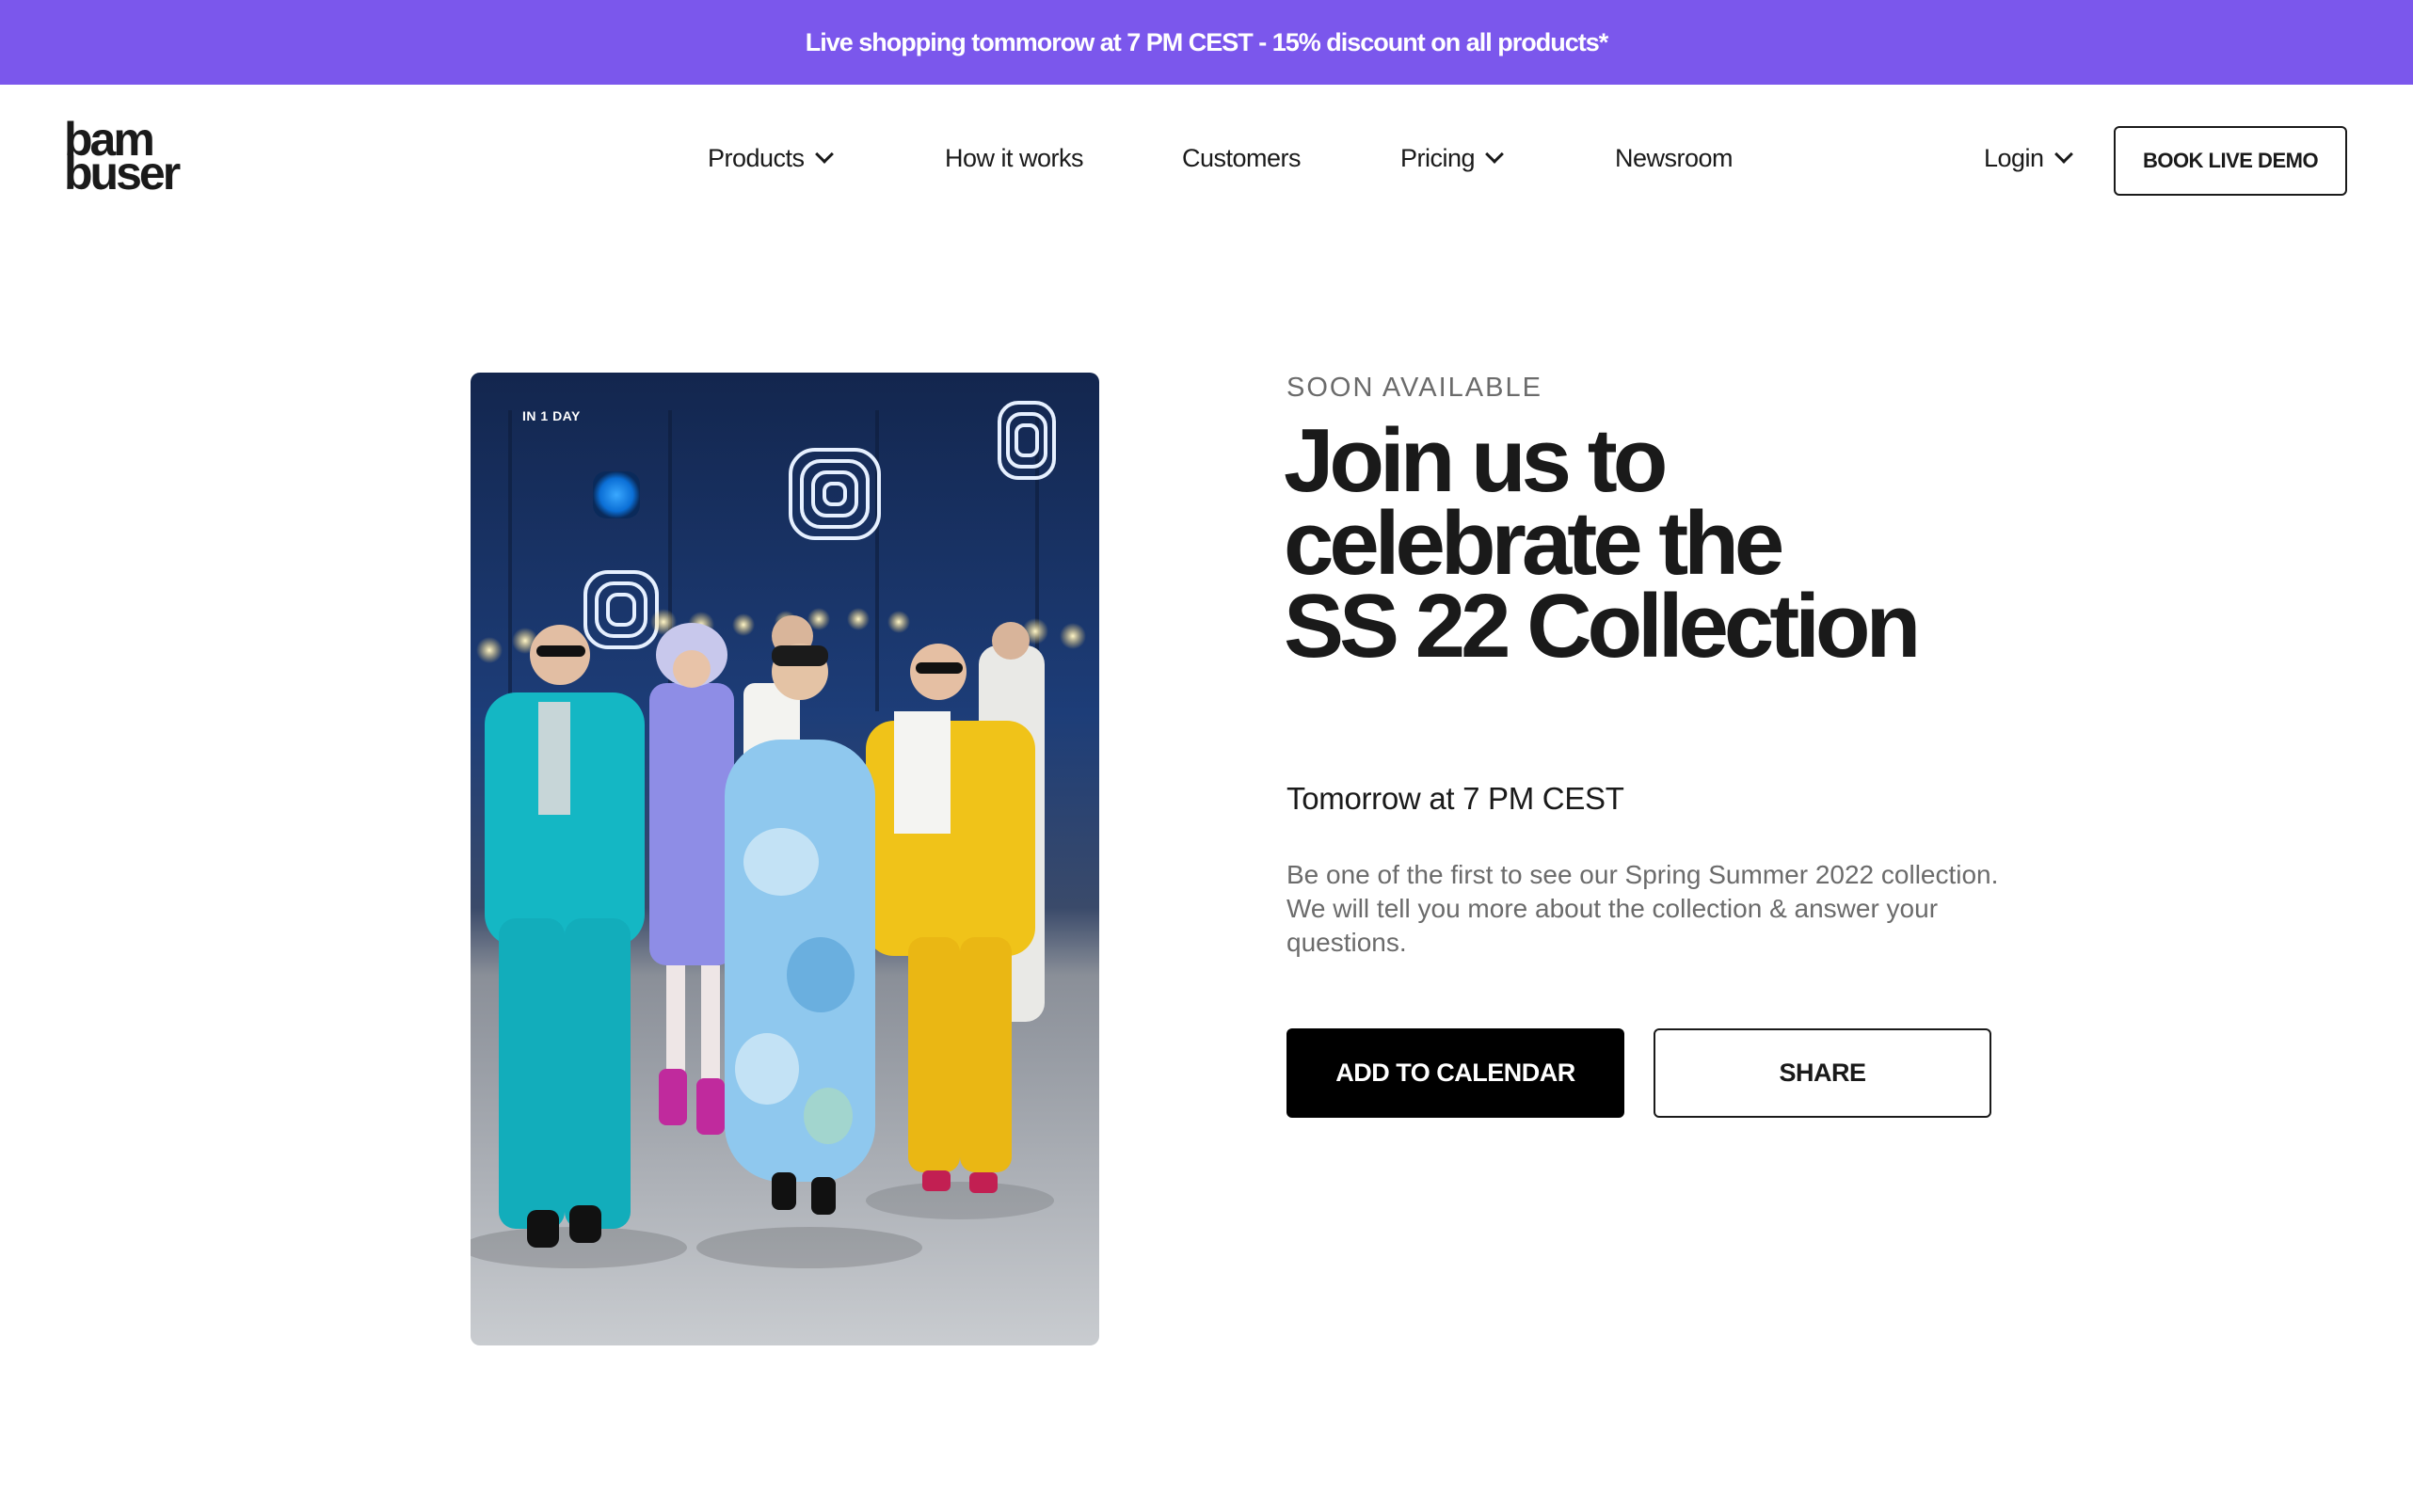 This screenshot has width=2413, height=1512. Describe the element at coordinates (1455, 798) in the screenshot. I see `event-time: Tomorrow at 7 PM CEST` at that location.